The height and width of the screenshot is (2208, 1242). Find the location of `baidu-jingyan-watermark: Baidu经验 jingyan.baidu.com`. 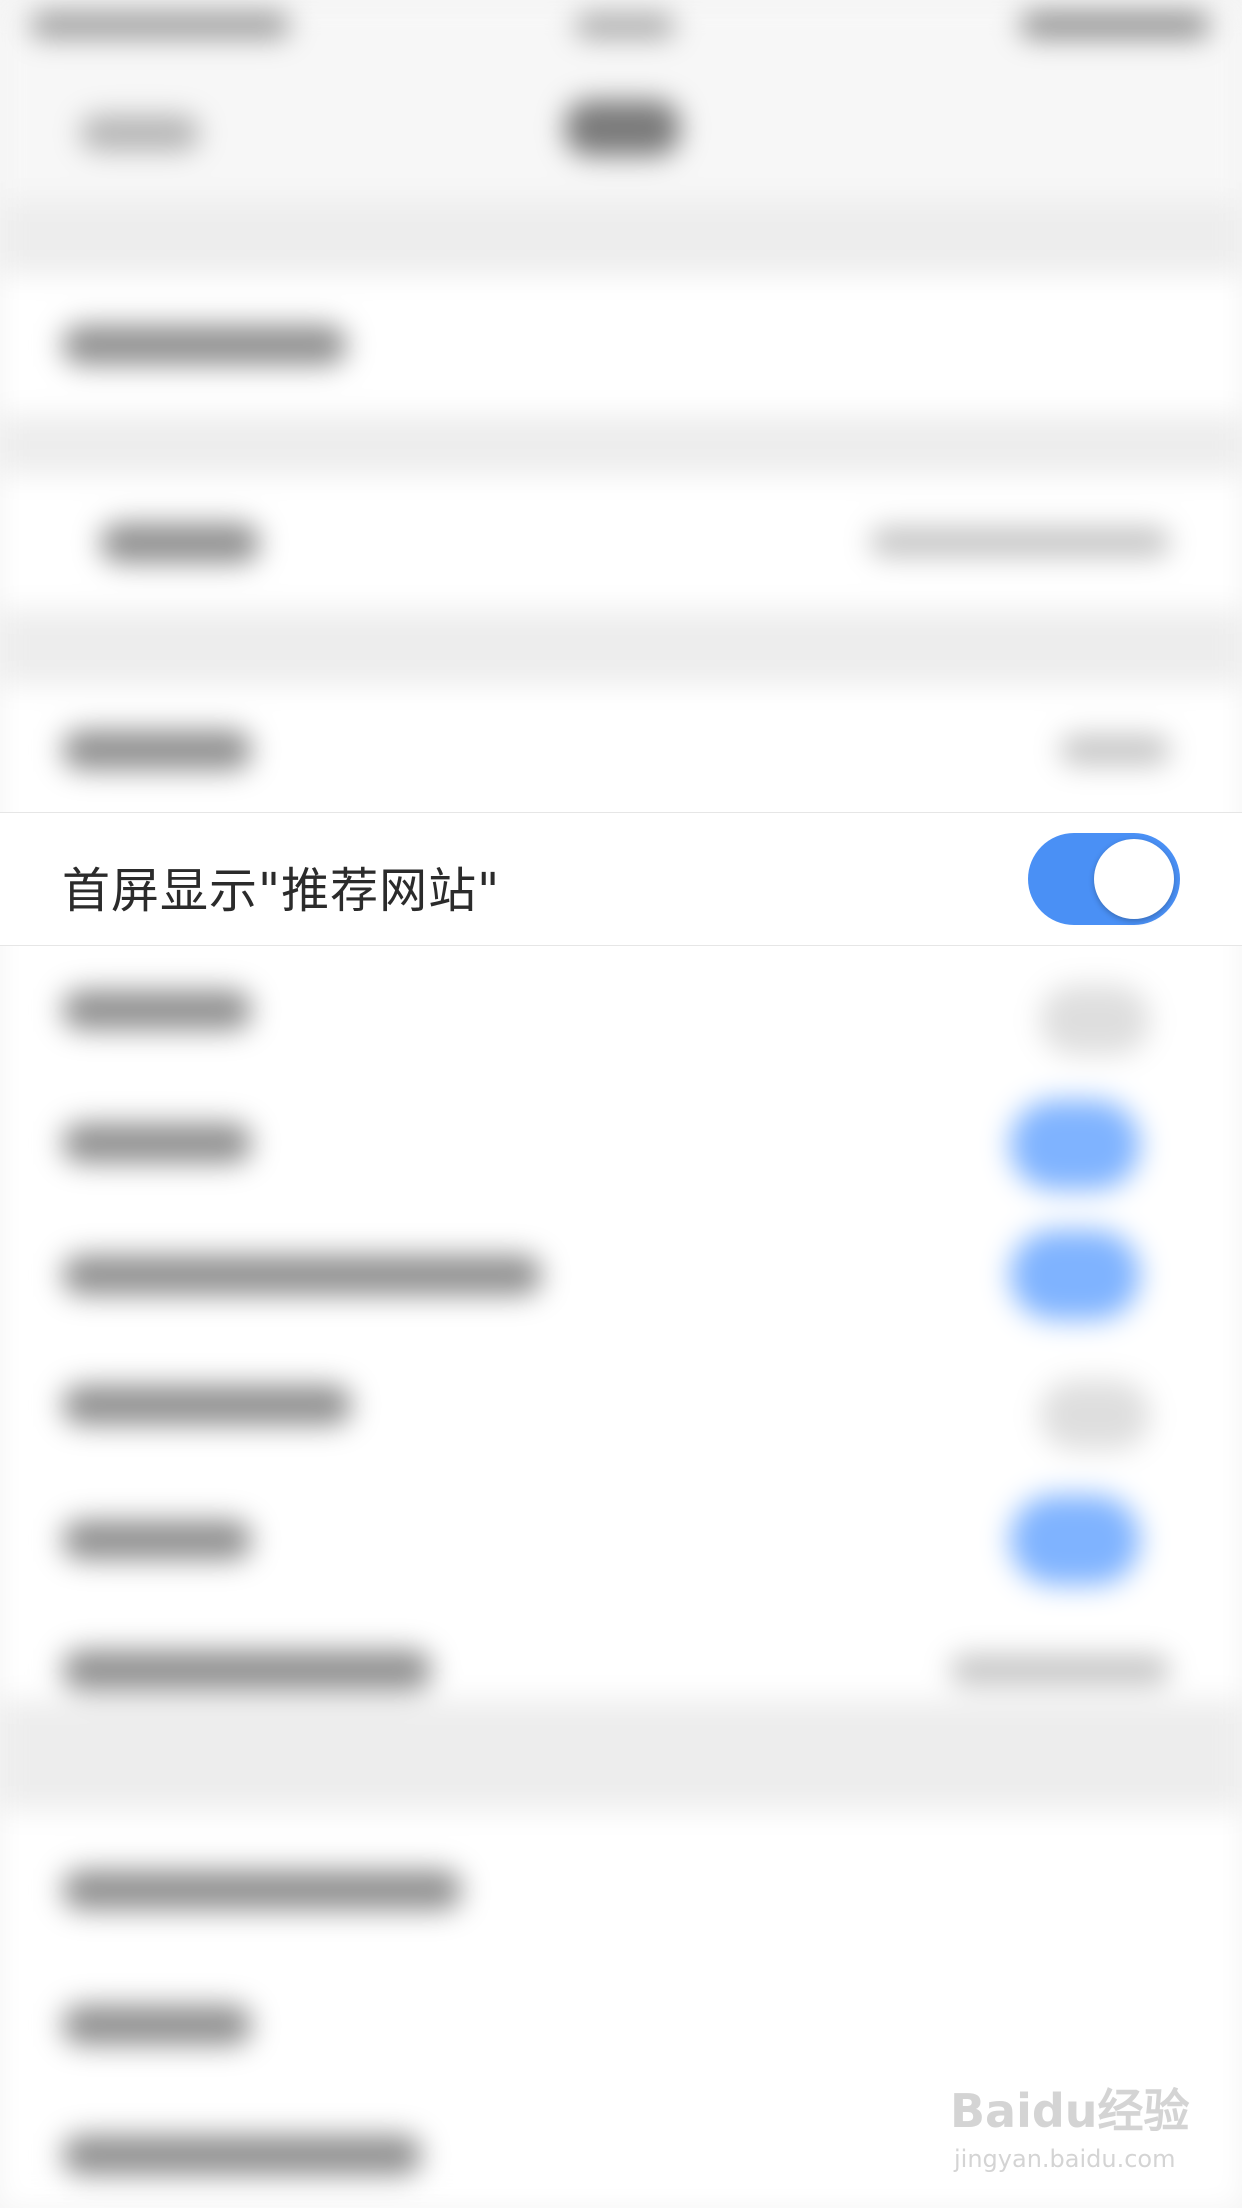

baidu-jingyan-watermark: Baidu经验 jingyan.baidu.com is located at coordinates (1070, 2130).